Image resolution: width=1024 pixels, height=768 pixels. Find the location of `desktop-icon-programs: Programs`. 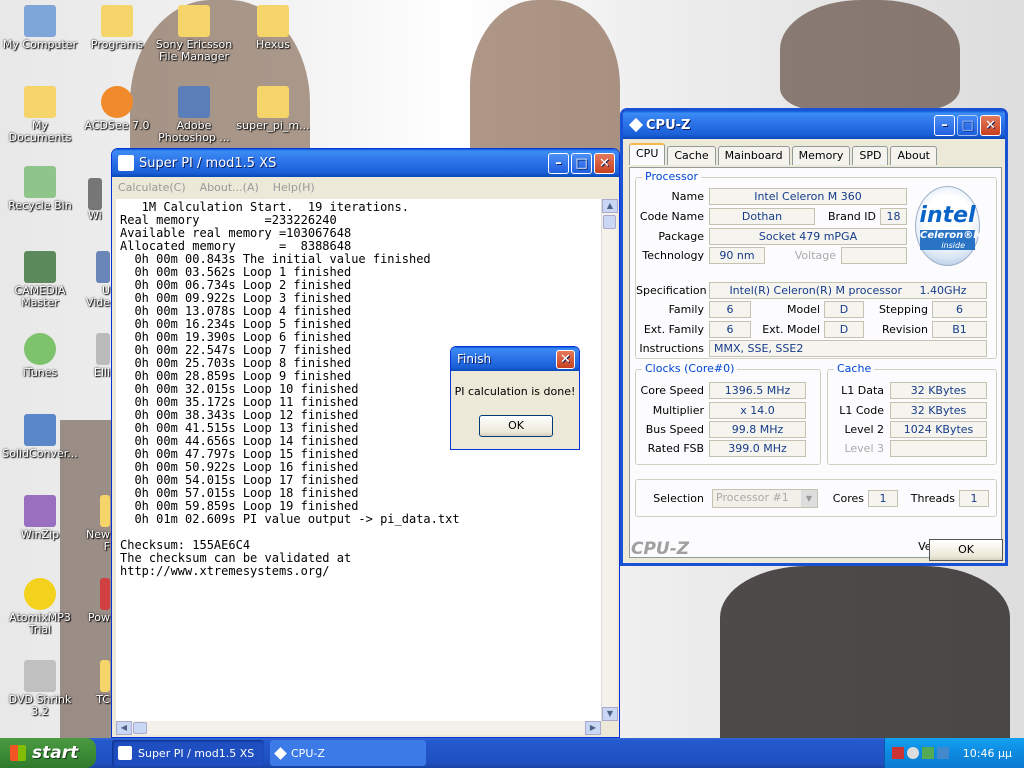

desktop-icon-programs: Programs is located at coordinates (117, 28).